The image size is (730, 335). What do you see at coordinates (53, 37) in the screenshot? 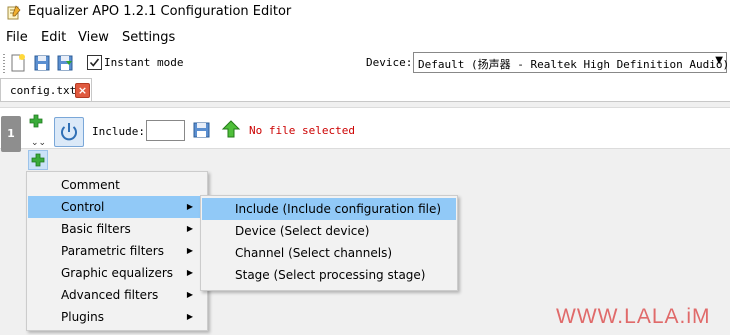
I see `menu-edit: Edit` at bounding box center [53, 37].